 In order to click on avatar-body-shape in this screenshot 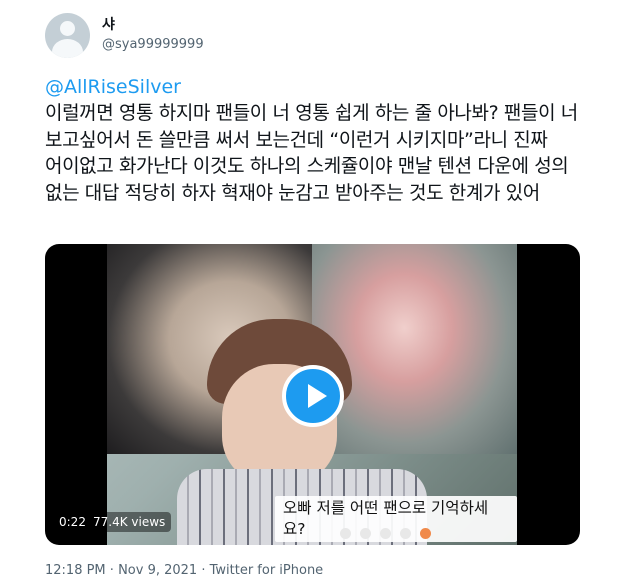, I will do `click(67, 48)`.